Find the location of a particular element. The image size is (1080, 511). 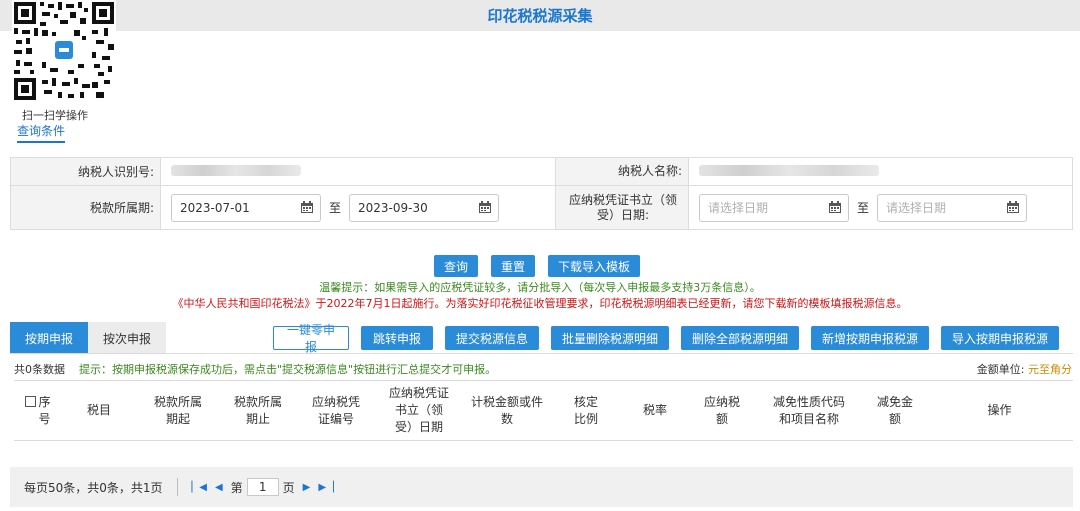

establish-date-label-text: 应纳税凭证书立（领受）日期: is located at coordinates (622, 207).